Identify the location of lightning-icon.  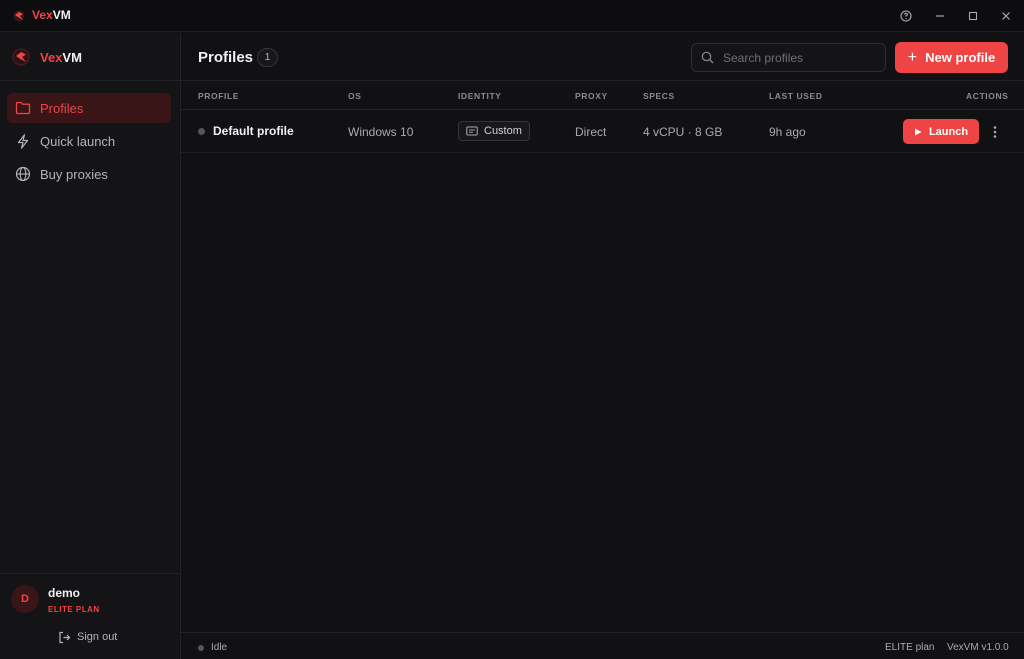
(23, 141).